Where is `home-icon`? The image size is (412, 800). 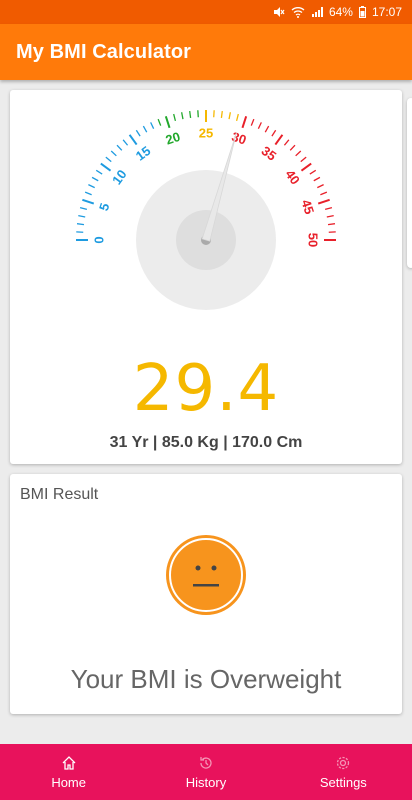
home-icon is located at coordinates (69, 762).